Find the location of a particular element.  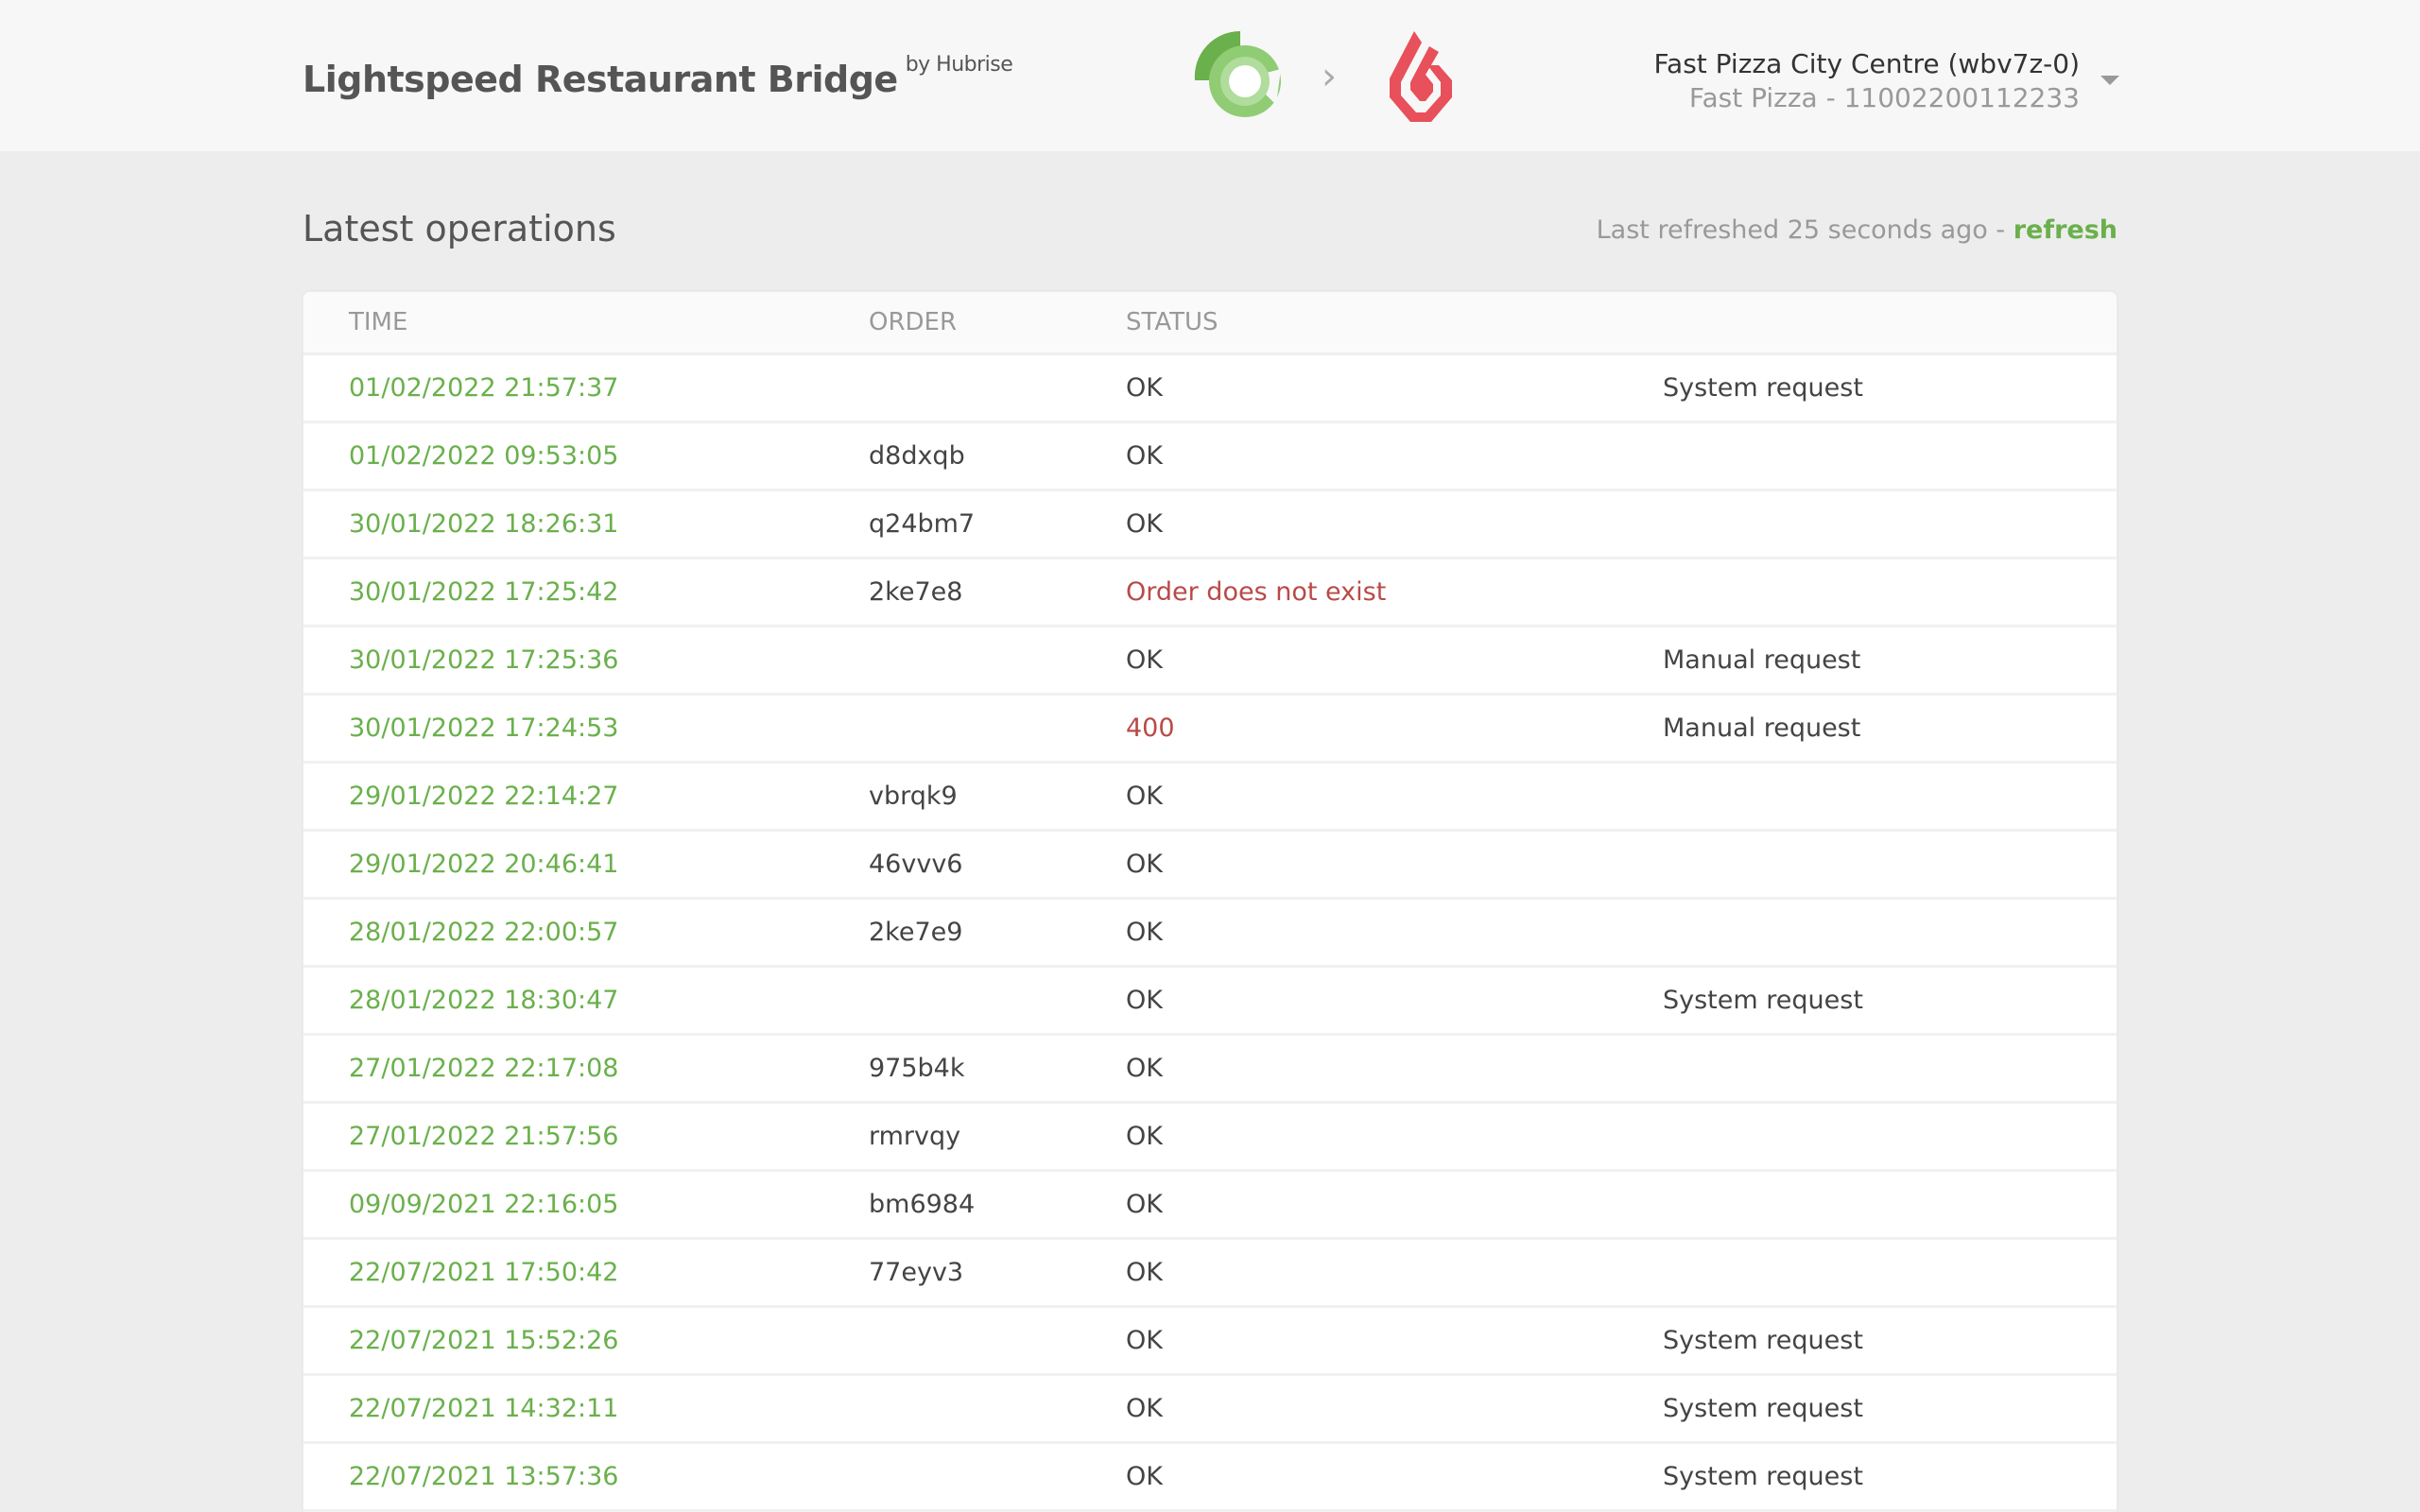

account-name: Fast Pizza City Centre (wbv7z-0) is located at coordinates (1867, 63).